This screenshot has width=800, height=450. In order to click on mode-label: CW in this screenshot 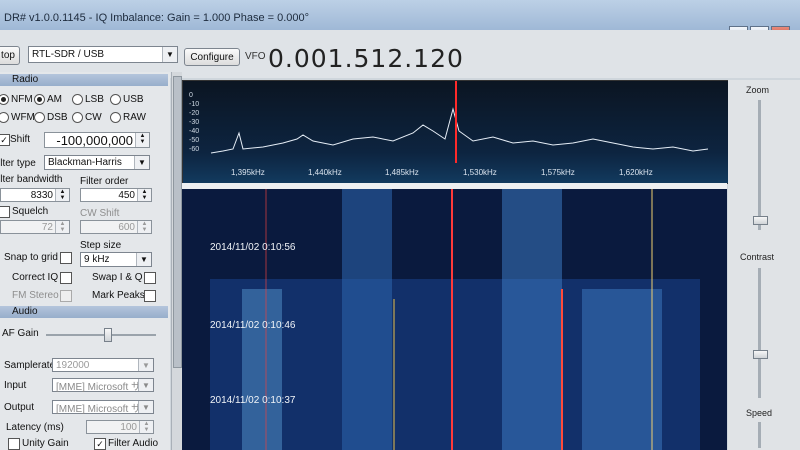, I will do `click(93, 117)`.